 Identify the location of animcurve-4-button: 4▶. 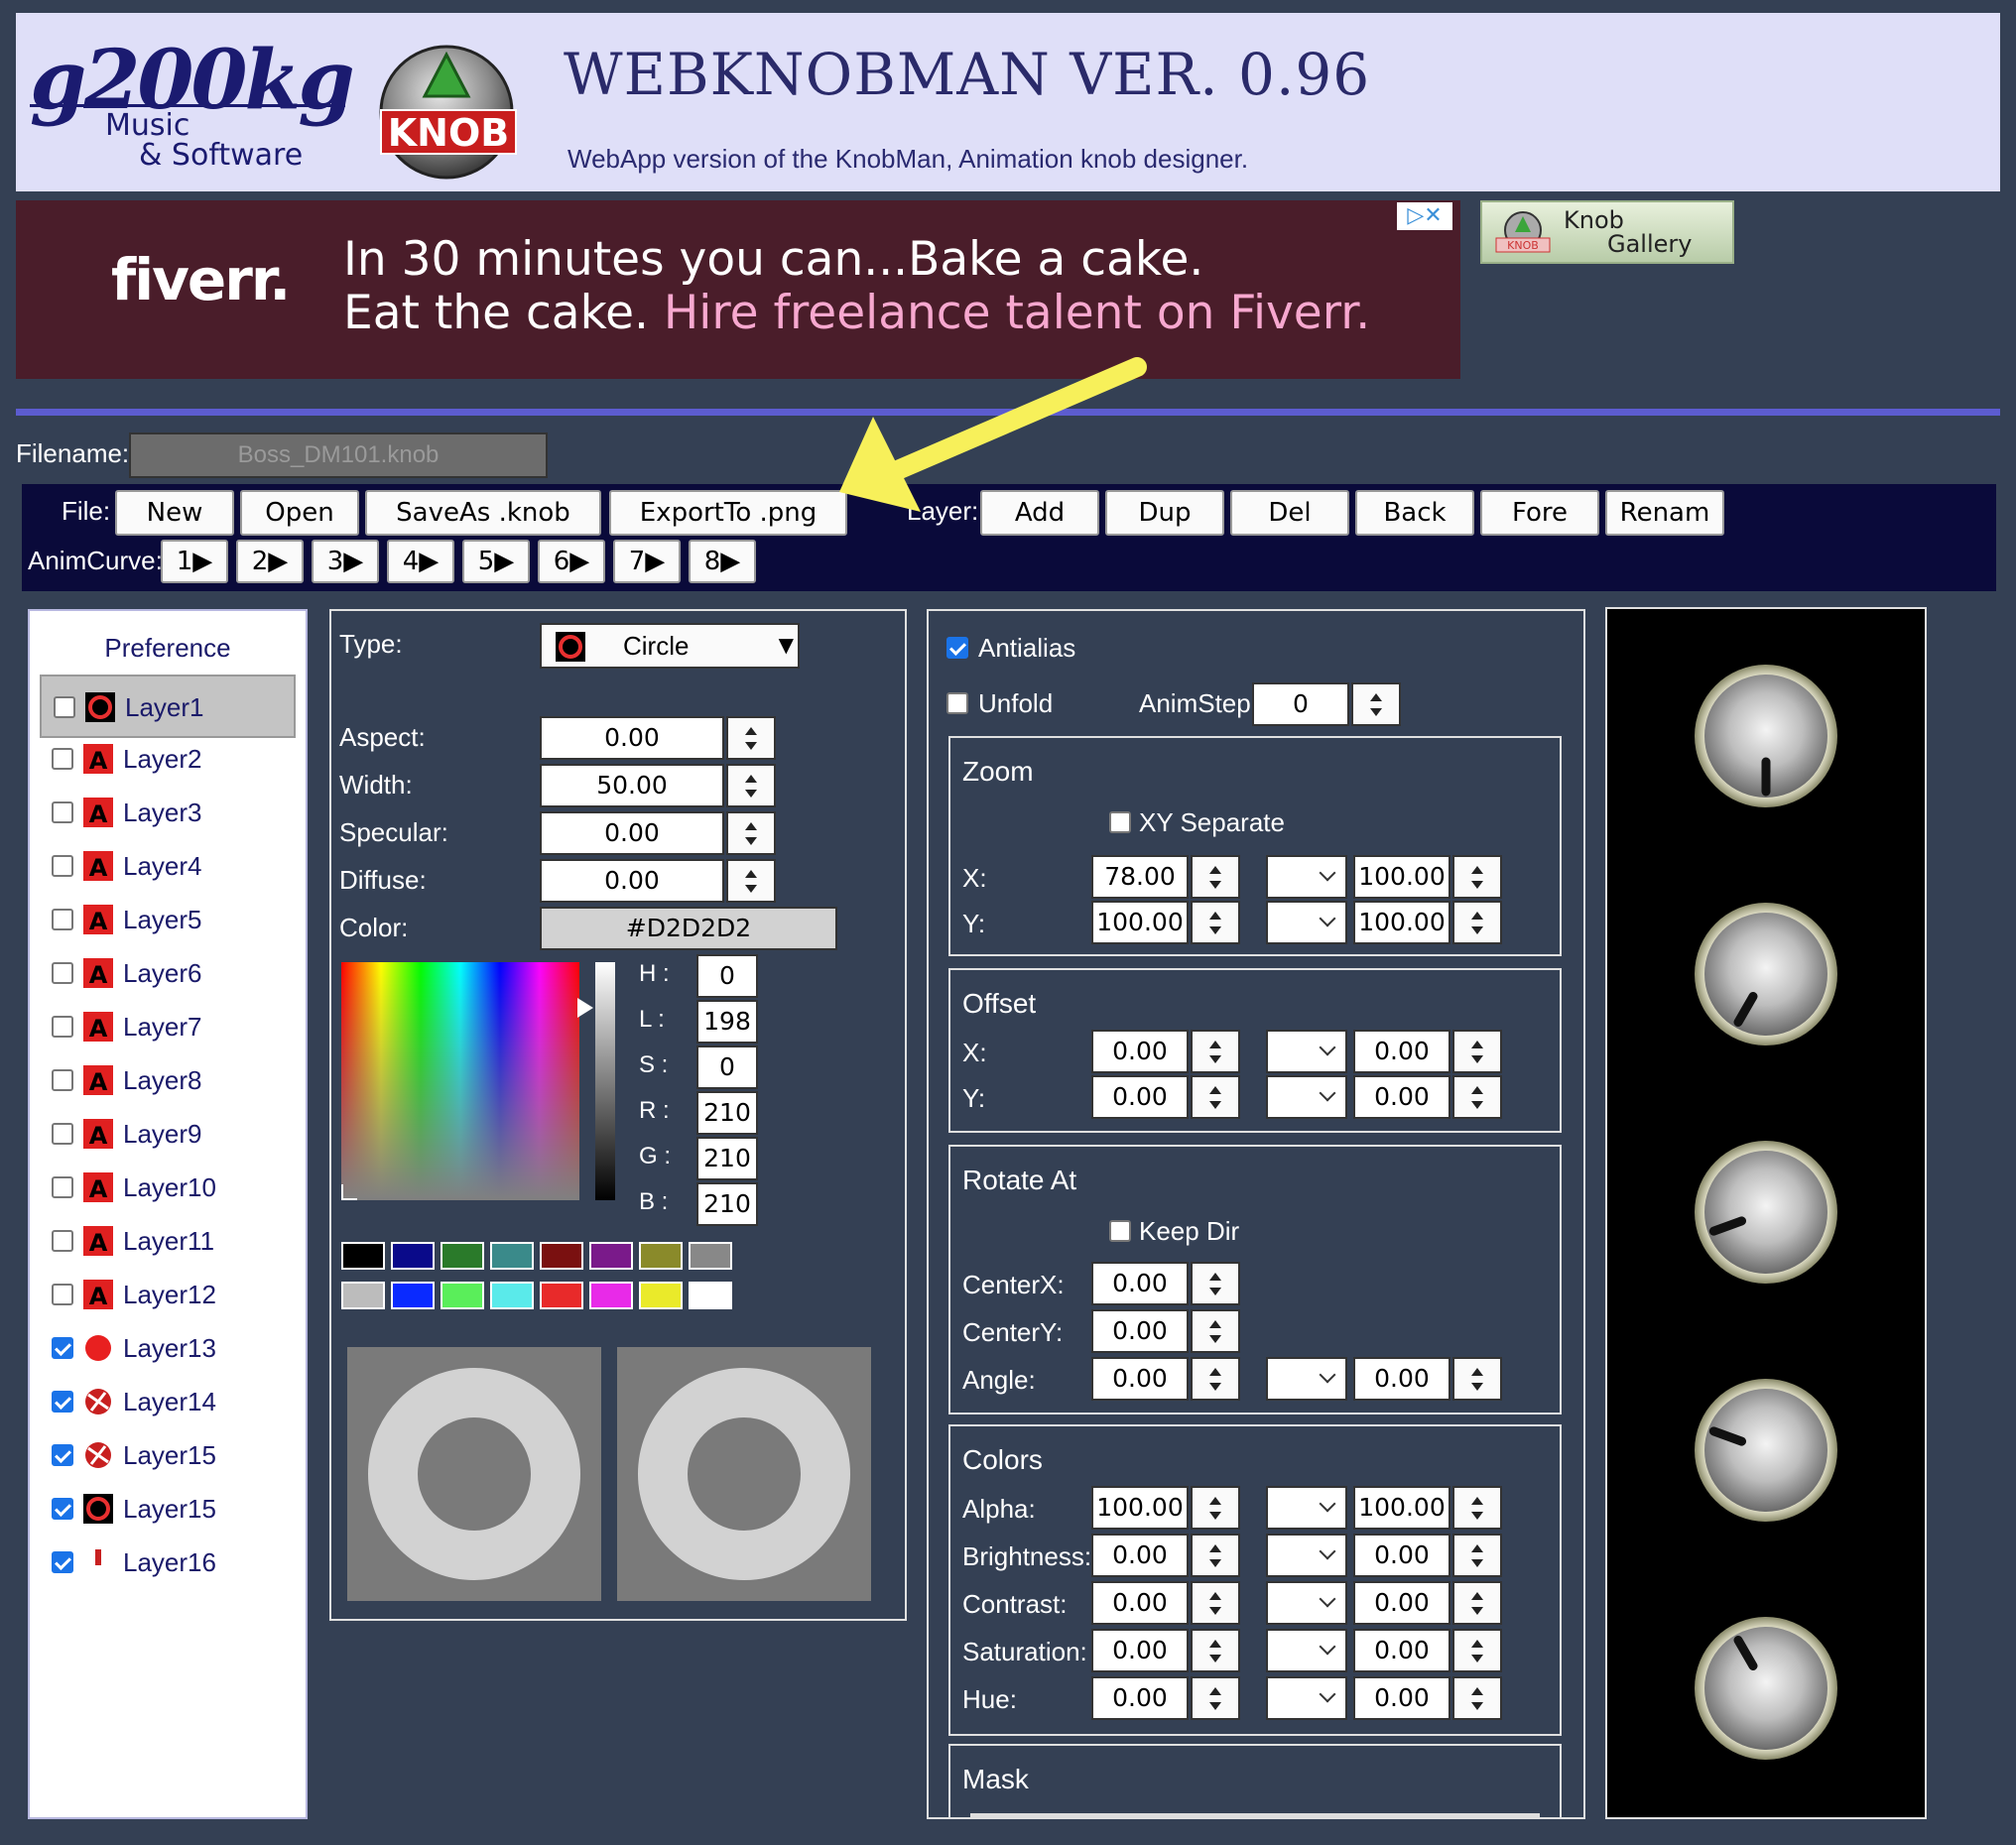
(420, 561).